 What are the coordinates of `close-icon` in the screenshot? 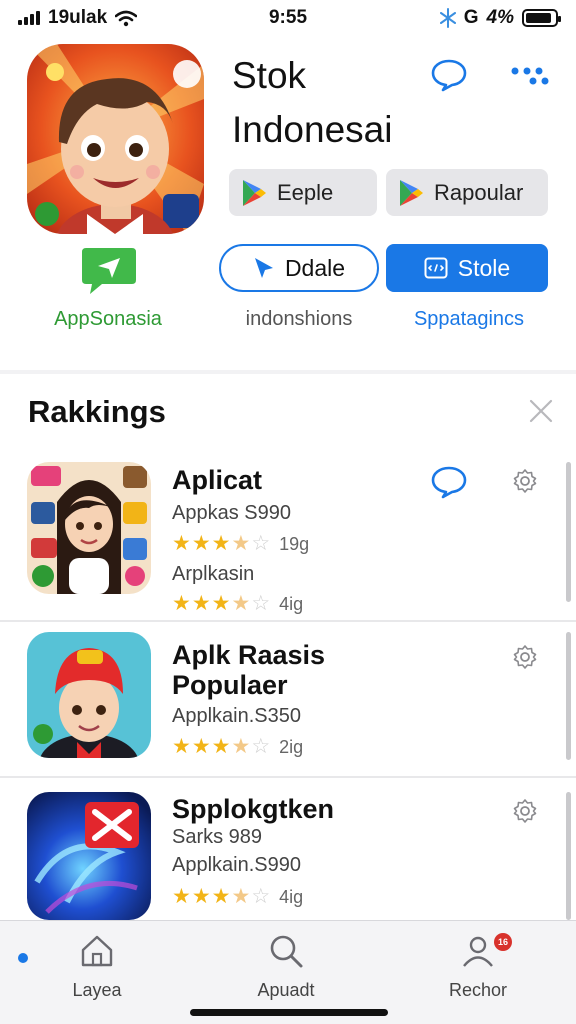 It's located at (541, 411).